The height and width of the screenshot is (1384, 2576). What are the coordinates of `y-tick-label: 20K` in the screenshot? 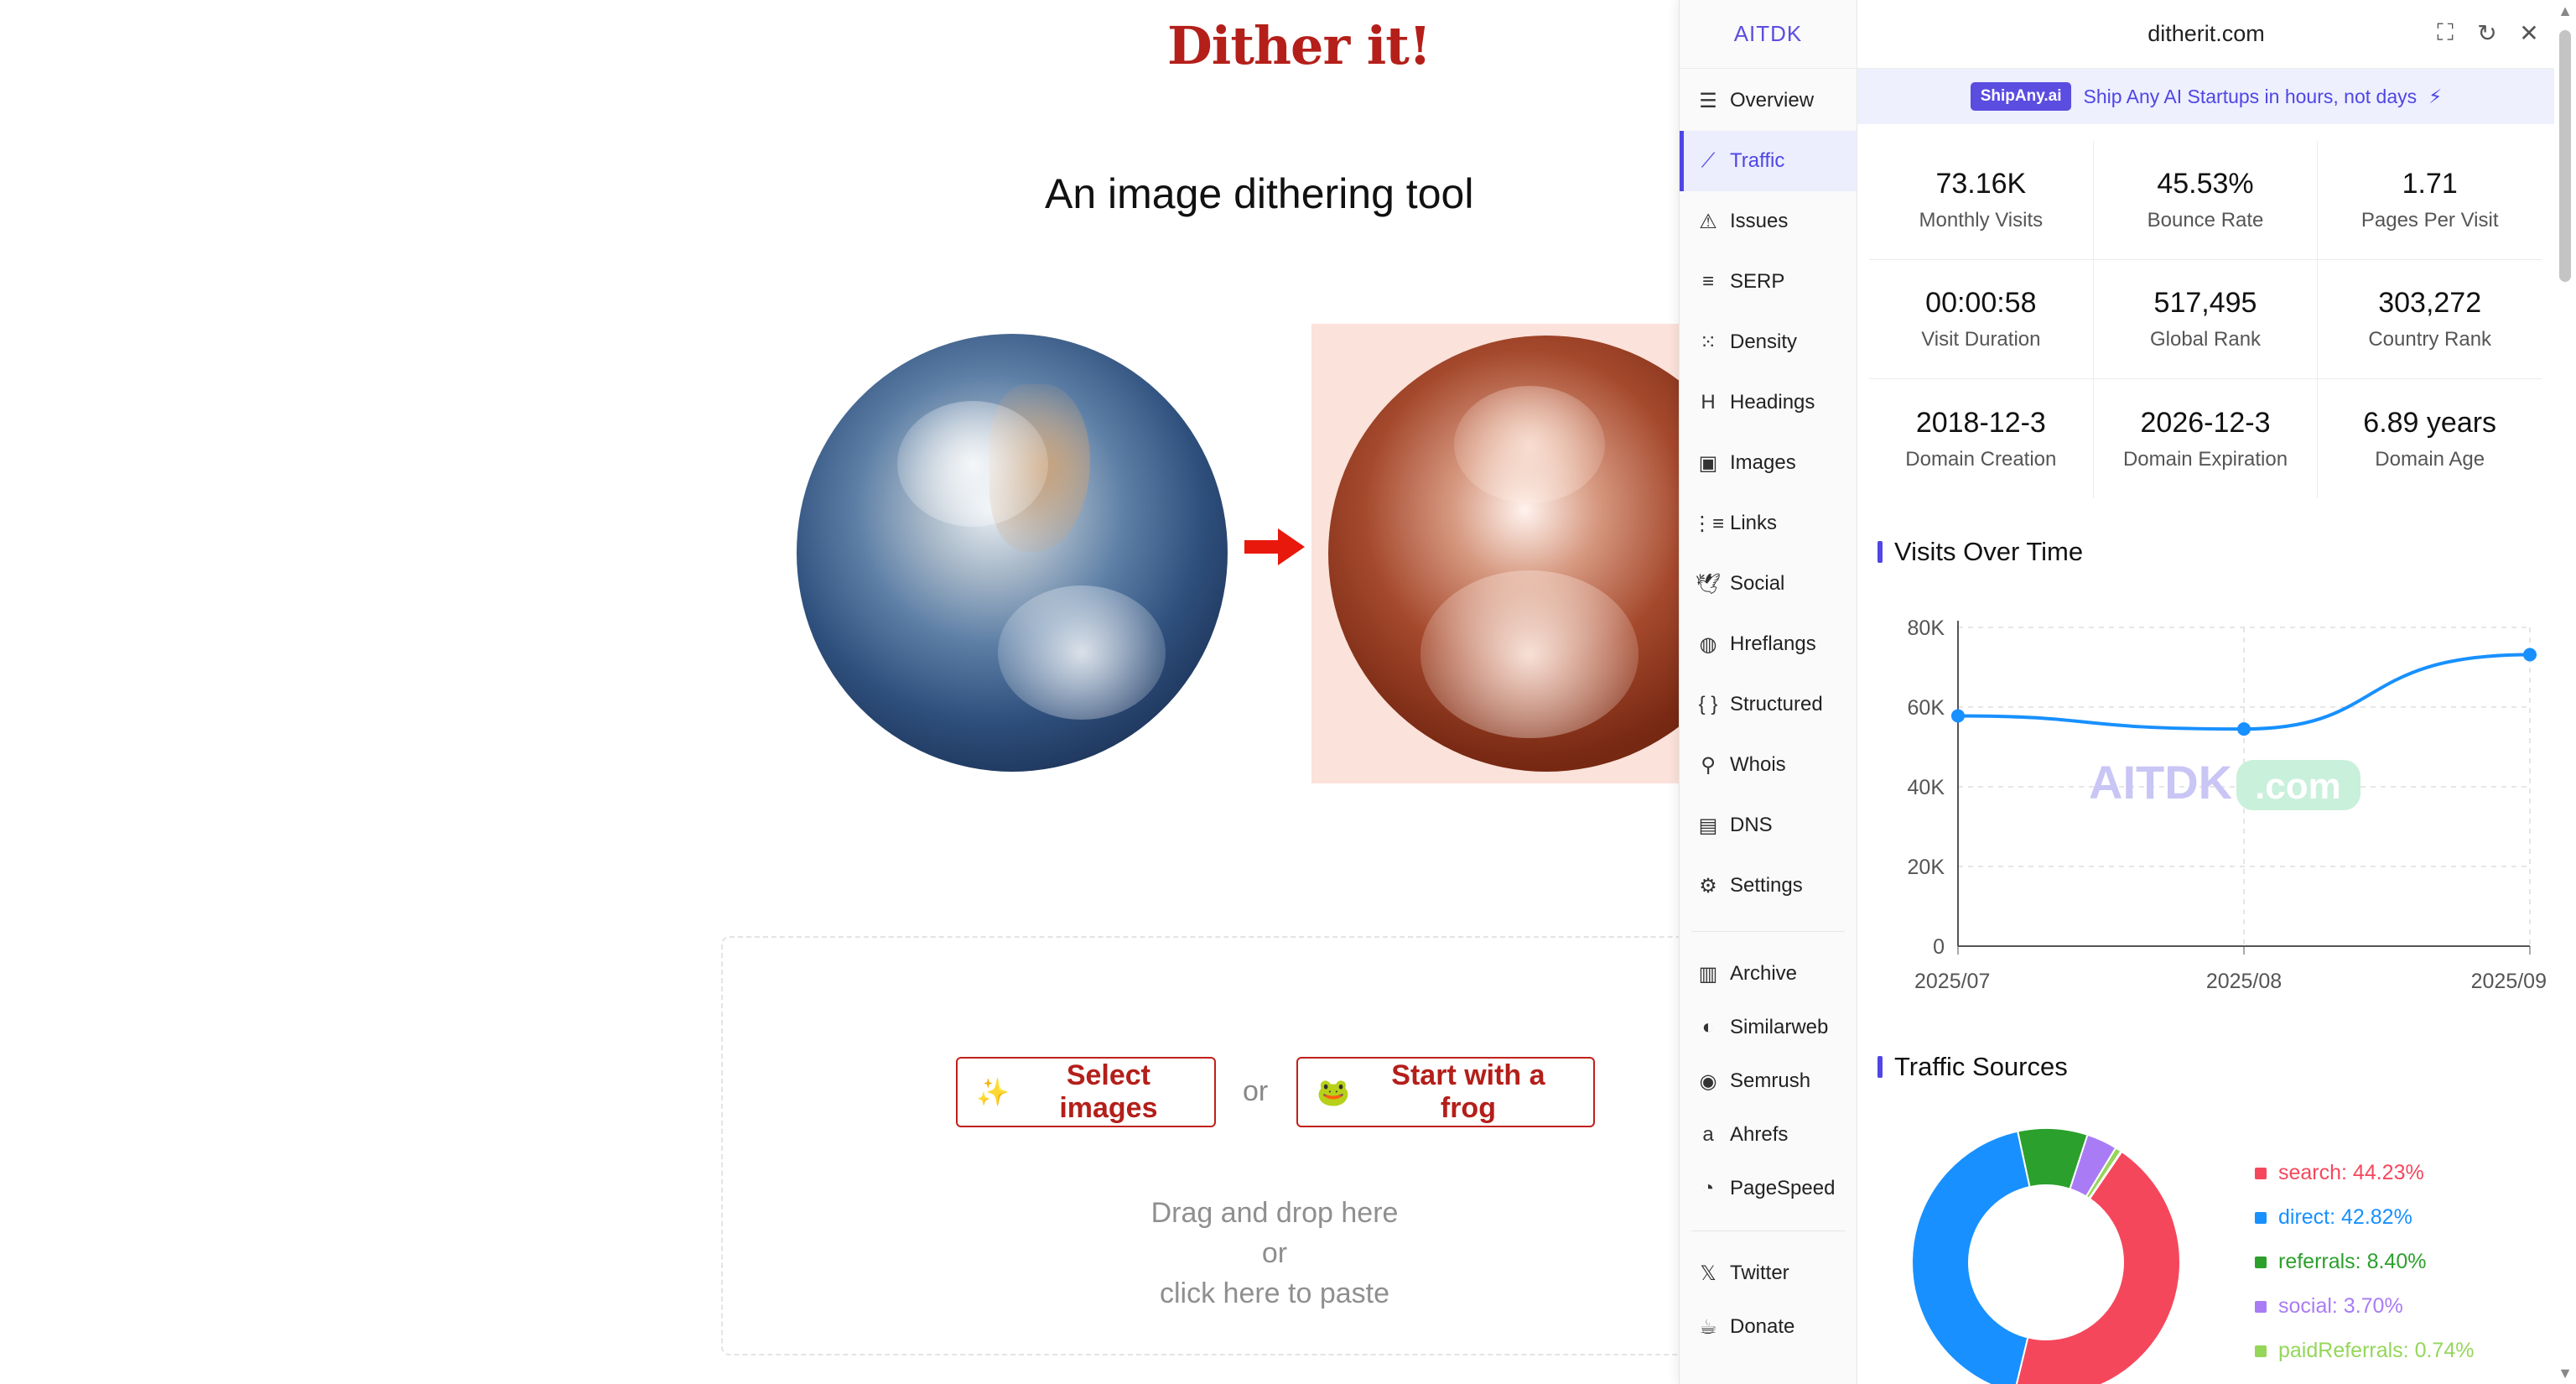 It's located at (1926, 867).